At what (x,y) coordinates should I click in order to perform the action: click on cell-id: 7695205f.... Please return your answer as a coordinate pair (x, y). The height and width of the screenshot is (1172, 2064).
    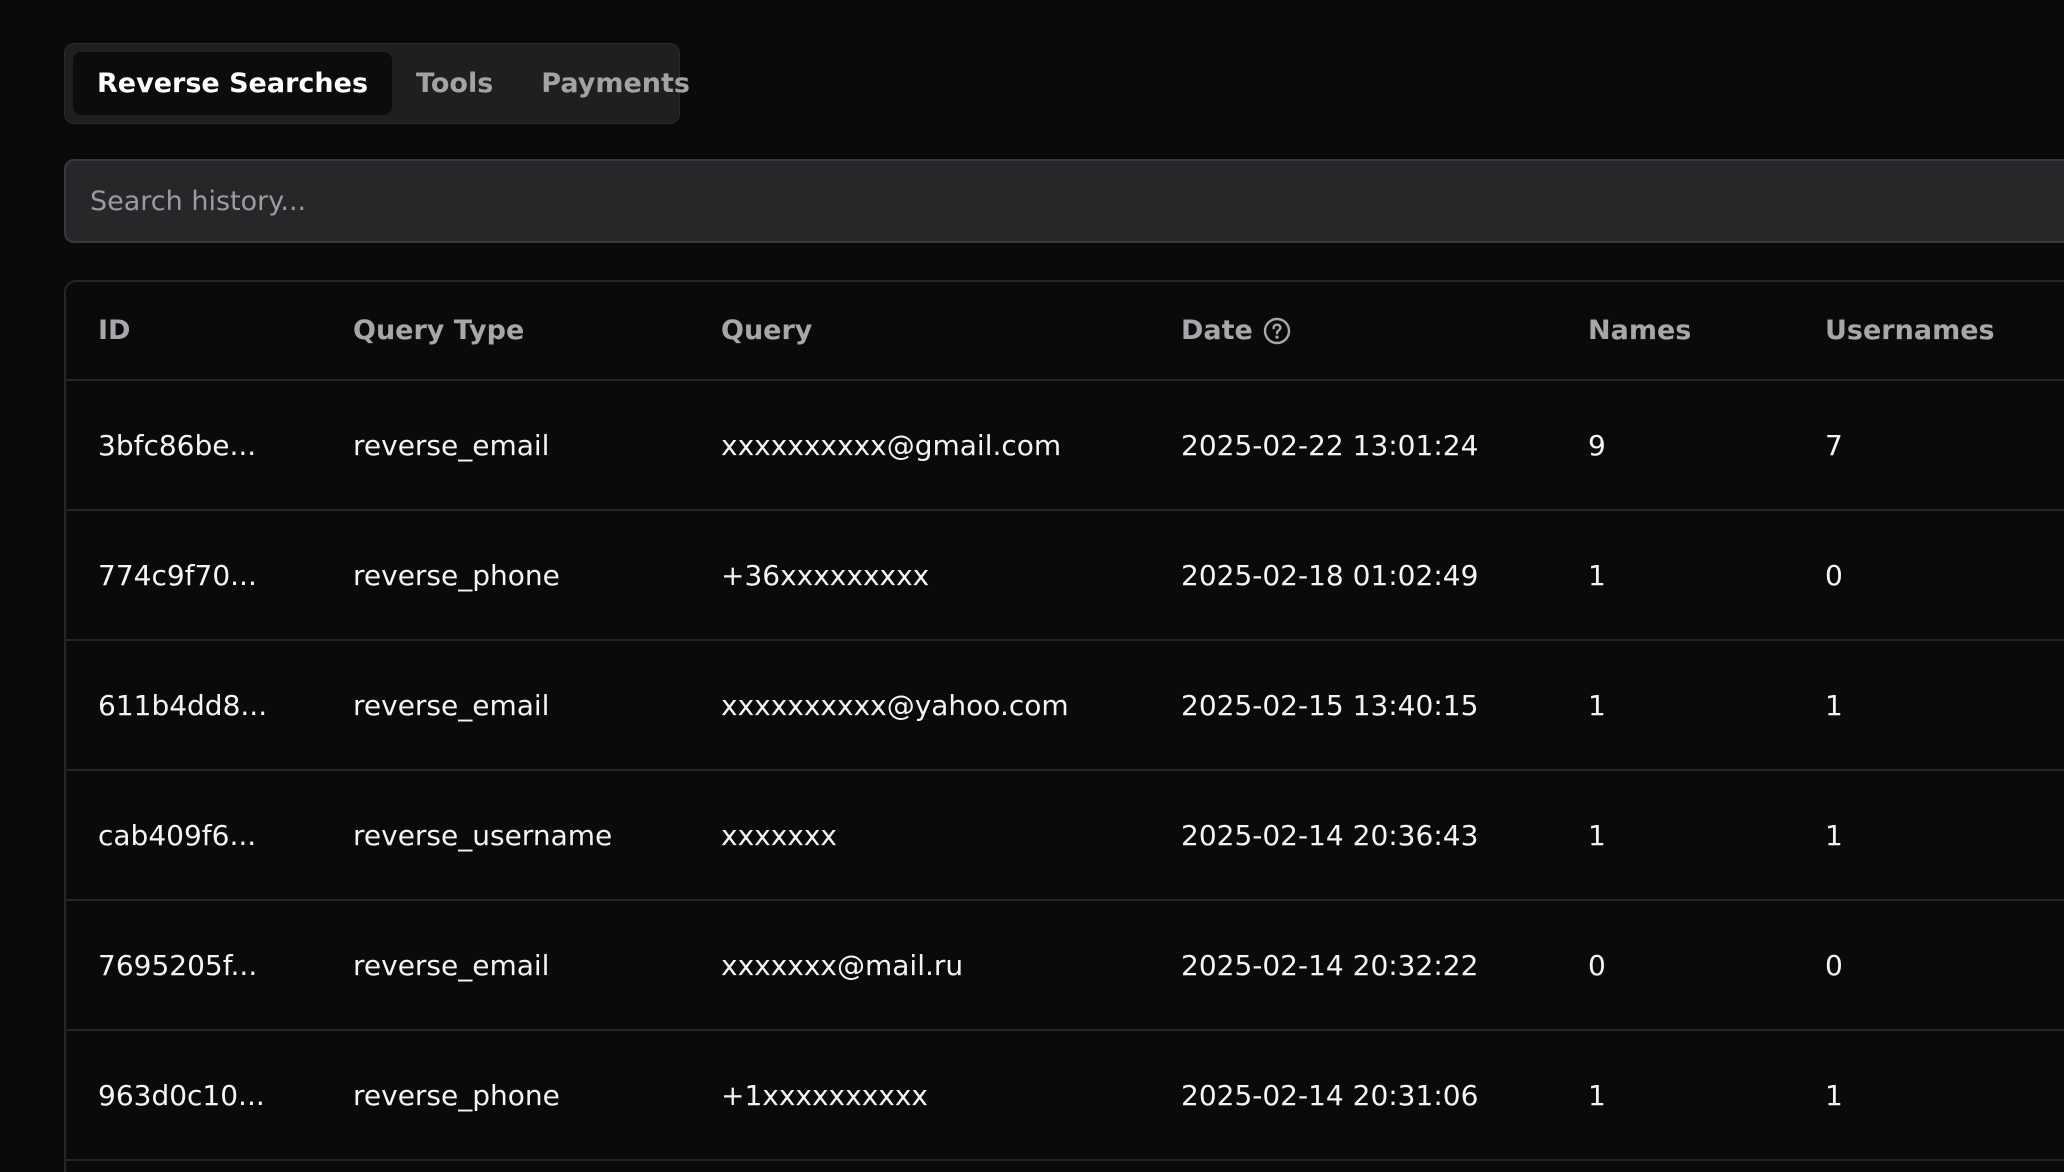
    Looking at the image, I should click on (178, 965).